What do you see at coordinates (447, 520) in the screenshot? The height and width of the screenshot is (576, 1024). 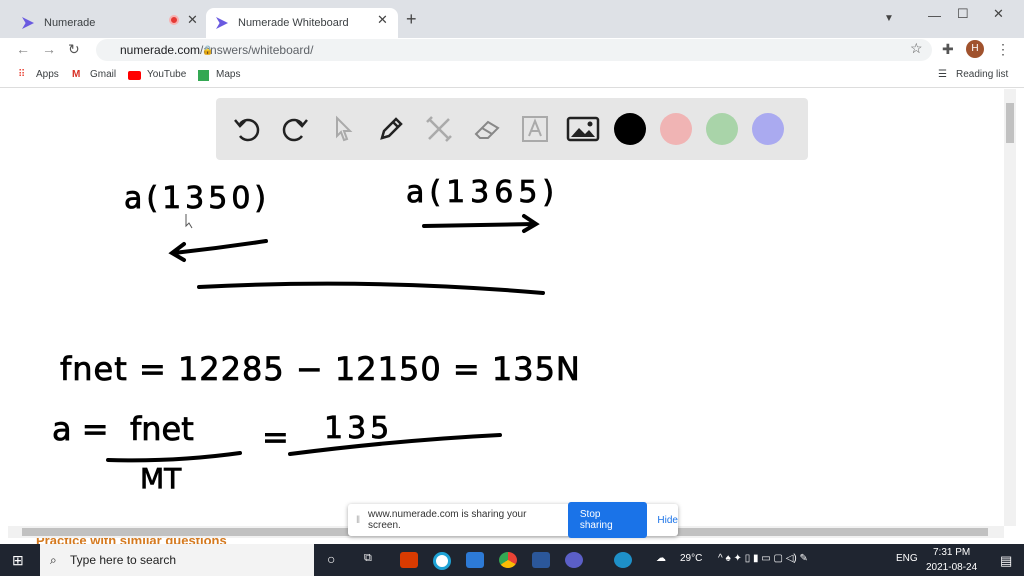 I see `share-message: www.numerade.com is sharing your screen.` at bounding box center [447, 520].